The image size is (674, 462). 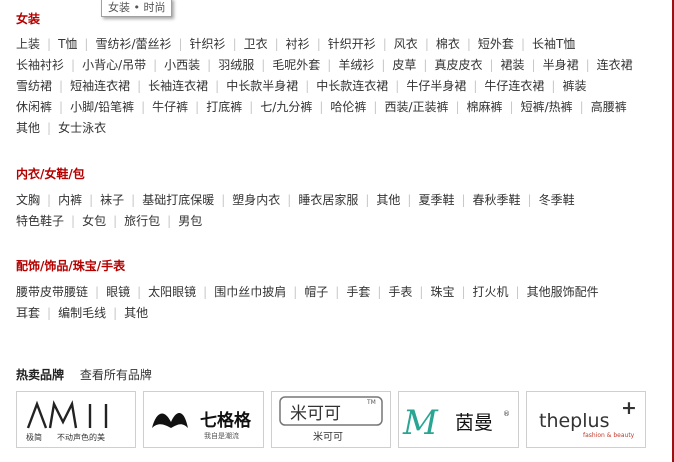 I want to click on category-link: 袜子, so click(x=112, y=200).